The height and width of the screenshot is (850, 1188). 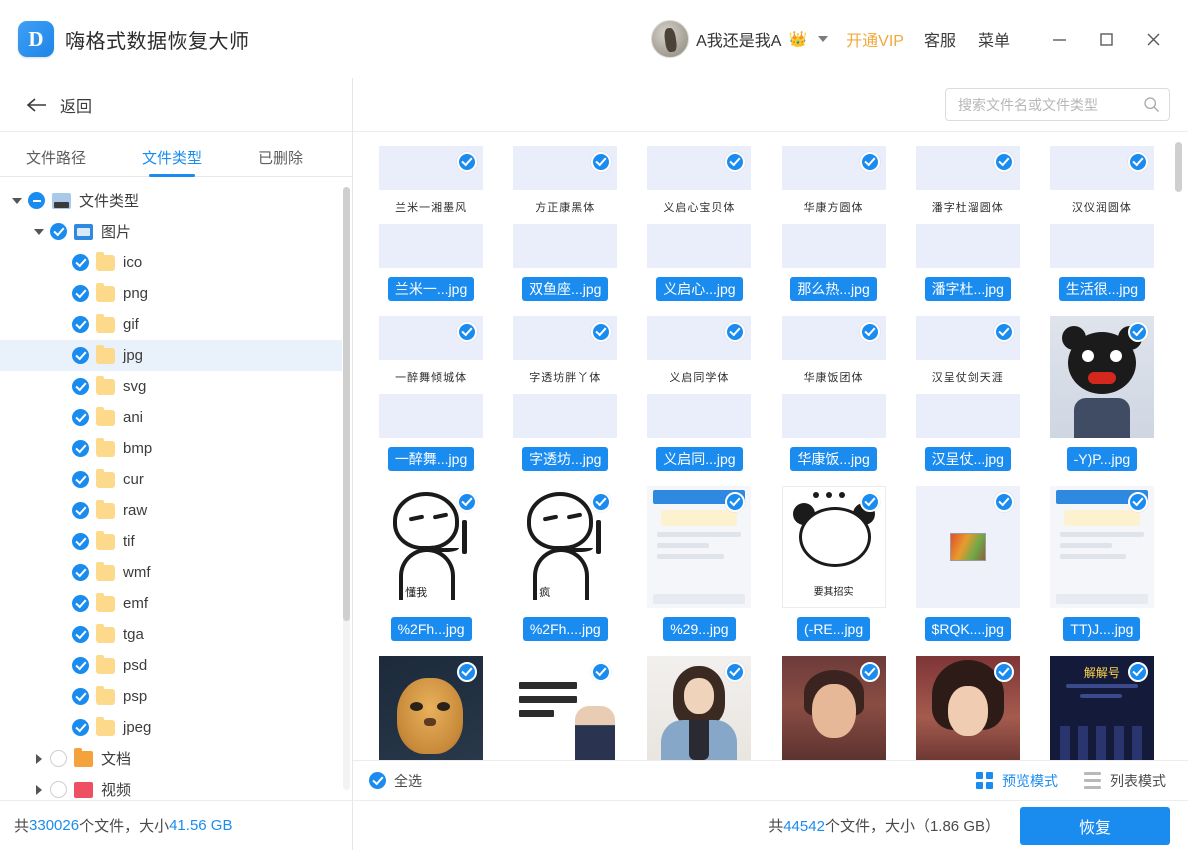 What do you see at coordinates (171, 324) in the screenshot?
I see `tree-row: gif` at bounding box center [171, 324].